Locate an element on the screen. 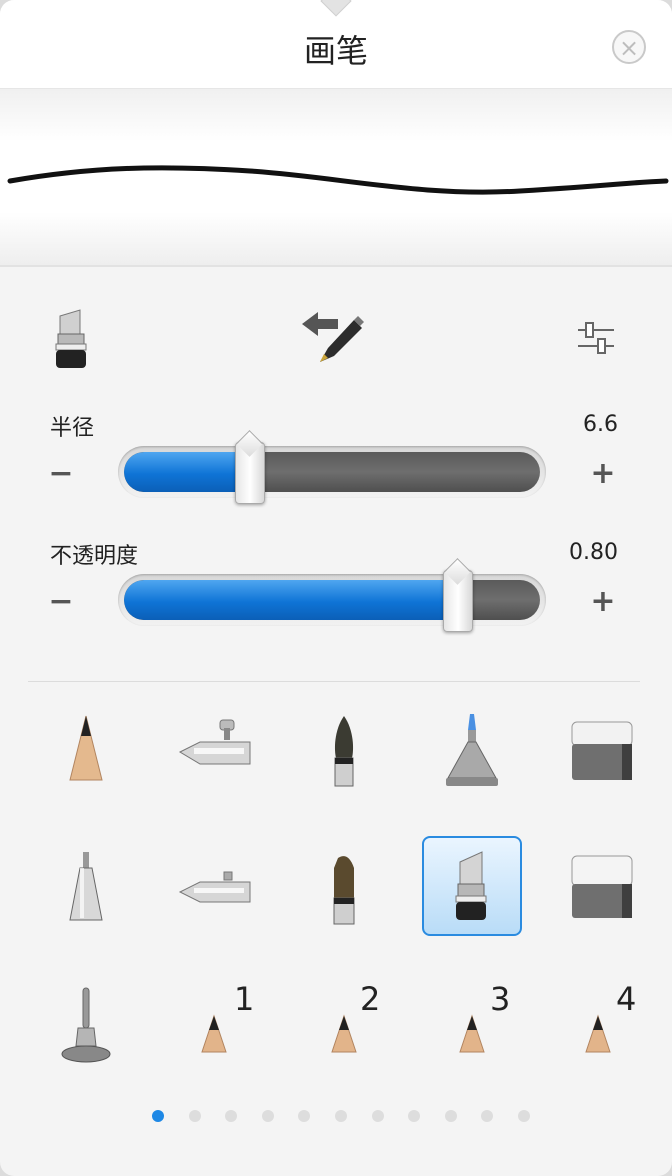 The image size is (672, 1176). paintbrush-icon is located at coordinates (344, 751).